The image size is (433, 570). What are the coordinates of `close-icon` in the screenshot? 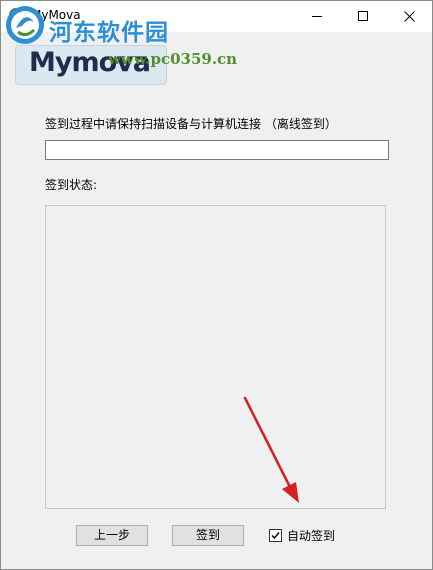 It's located at (409, 16).